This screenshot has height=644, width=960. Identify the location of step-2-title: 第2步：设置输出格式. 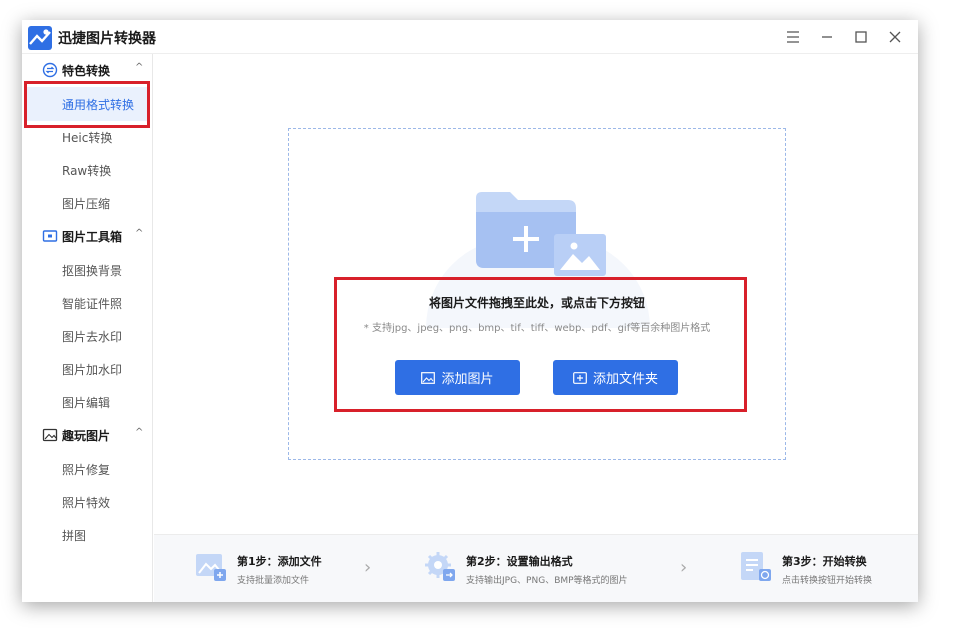
(519, 561).